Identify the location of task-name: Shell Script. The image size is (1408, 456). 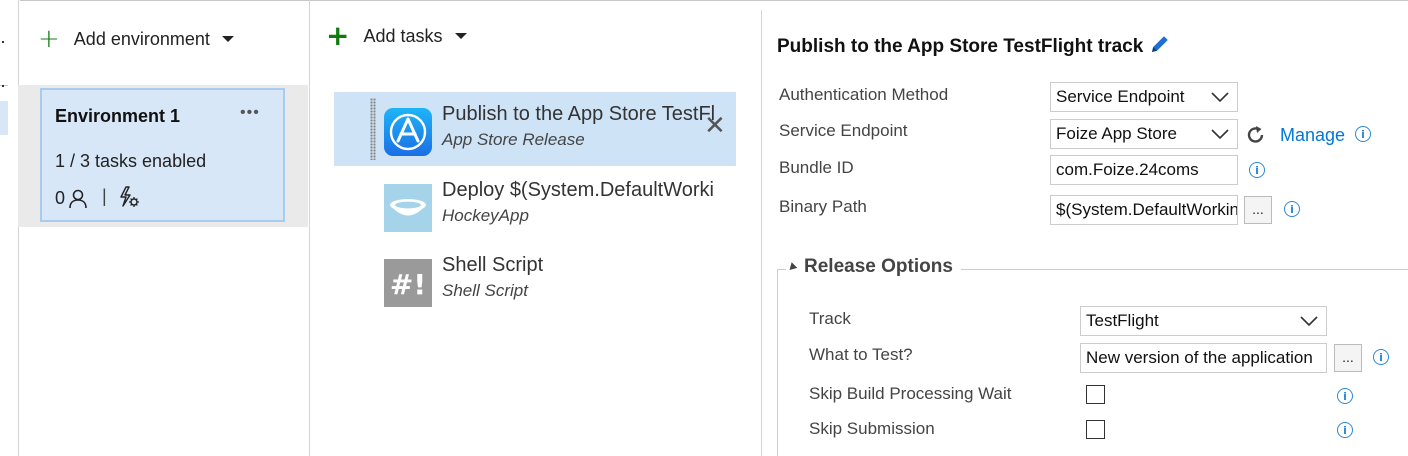
(493, 265).